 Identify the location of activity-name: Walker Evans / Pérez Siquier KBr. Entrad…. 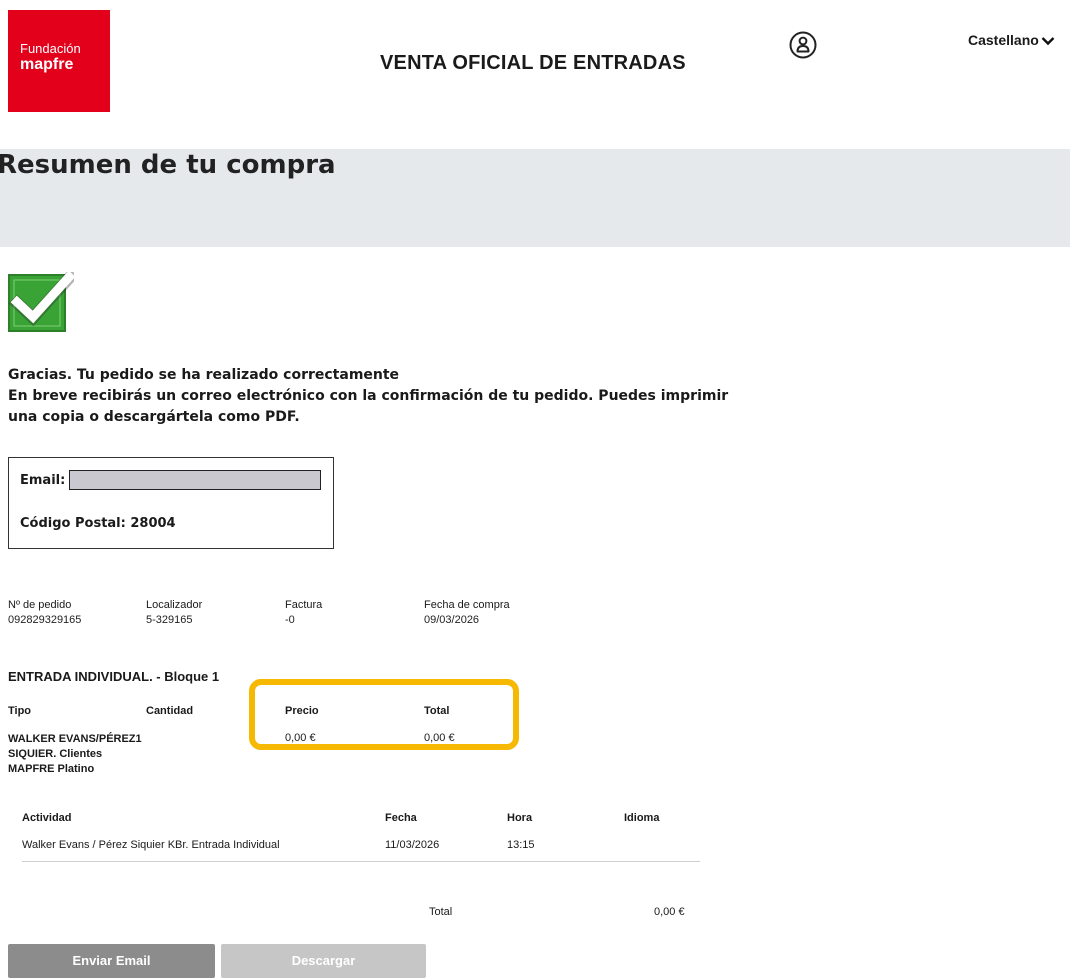
(151, 845).